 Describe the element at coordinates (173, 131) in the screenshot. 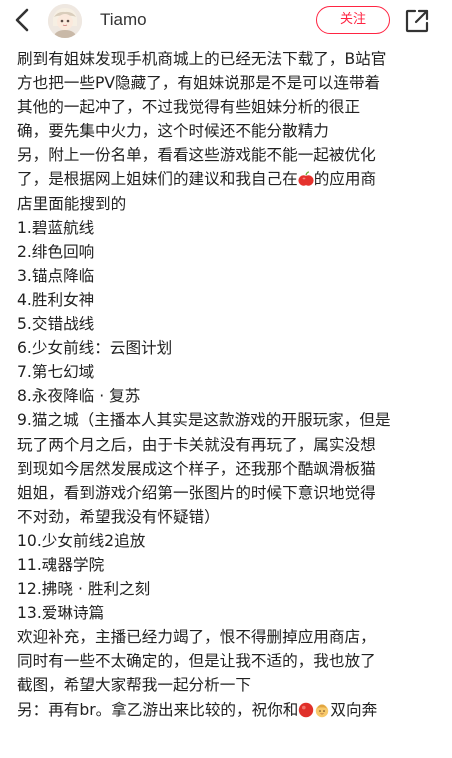

I see `post-line: 确，要先集中火力，这个时候还不能分散精力` at that location.